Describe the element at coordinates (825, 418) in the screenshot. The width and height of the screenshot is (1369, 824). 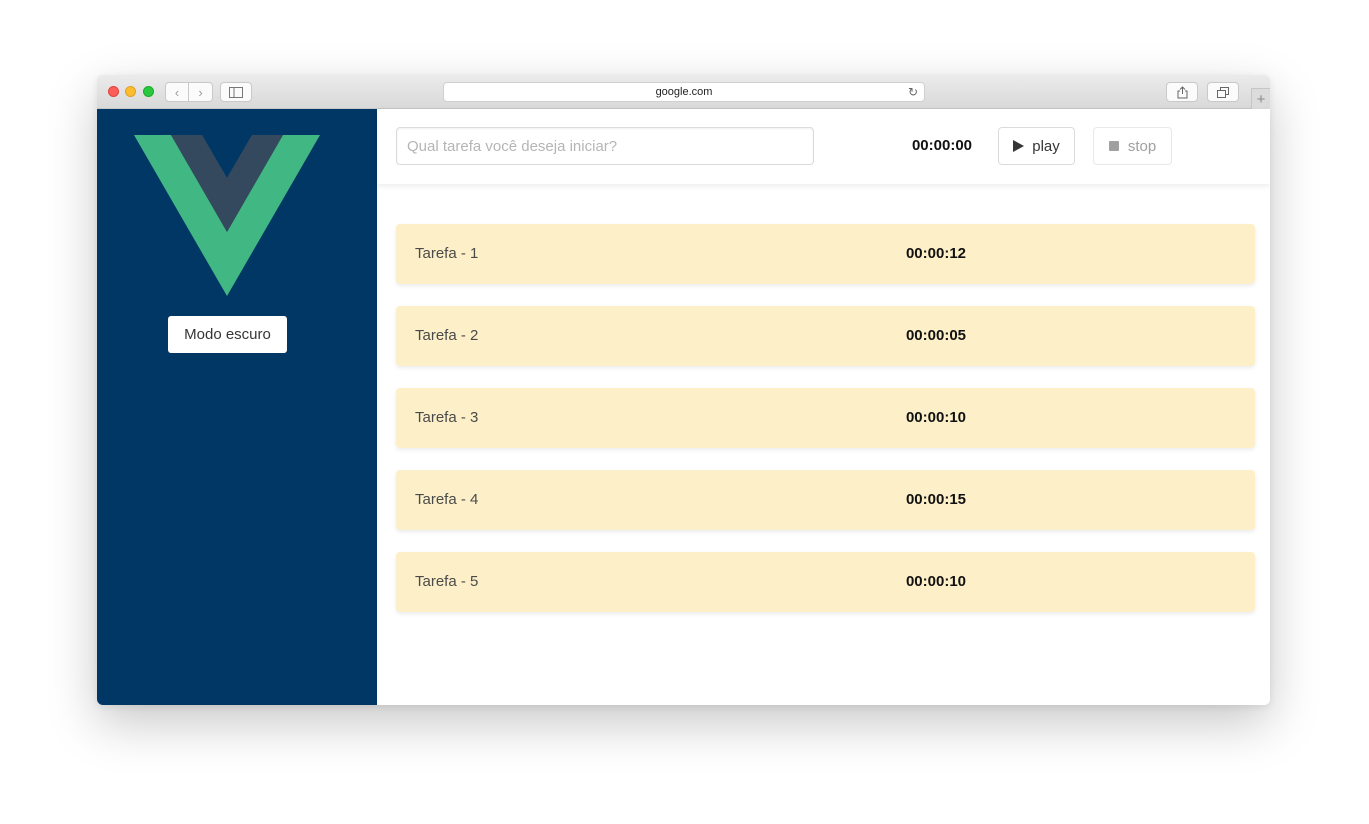
I see `task-row: Tarefa - 3 00:00:10` at that location.